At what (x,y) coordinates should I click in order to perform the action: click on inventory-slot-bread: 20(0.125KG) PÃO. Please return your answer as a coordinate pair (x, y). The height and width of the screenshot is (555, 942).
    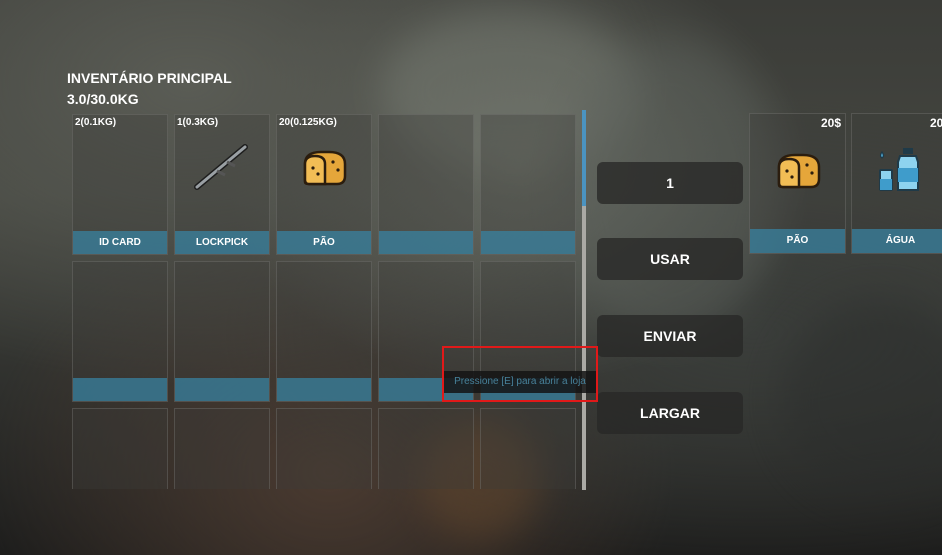
    Looking at the image, I should click on (324, 184).